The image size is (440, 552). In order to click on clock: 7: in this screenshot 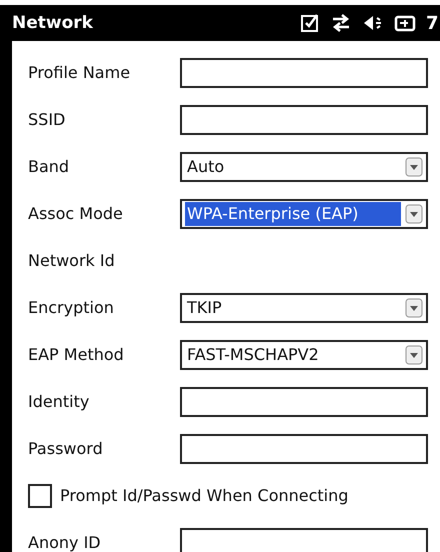, I will do `click(433, 23)`.